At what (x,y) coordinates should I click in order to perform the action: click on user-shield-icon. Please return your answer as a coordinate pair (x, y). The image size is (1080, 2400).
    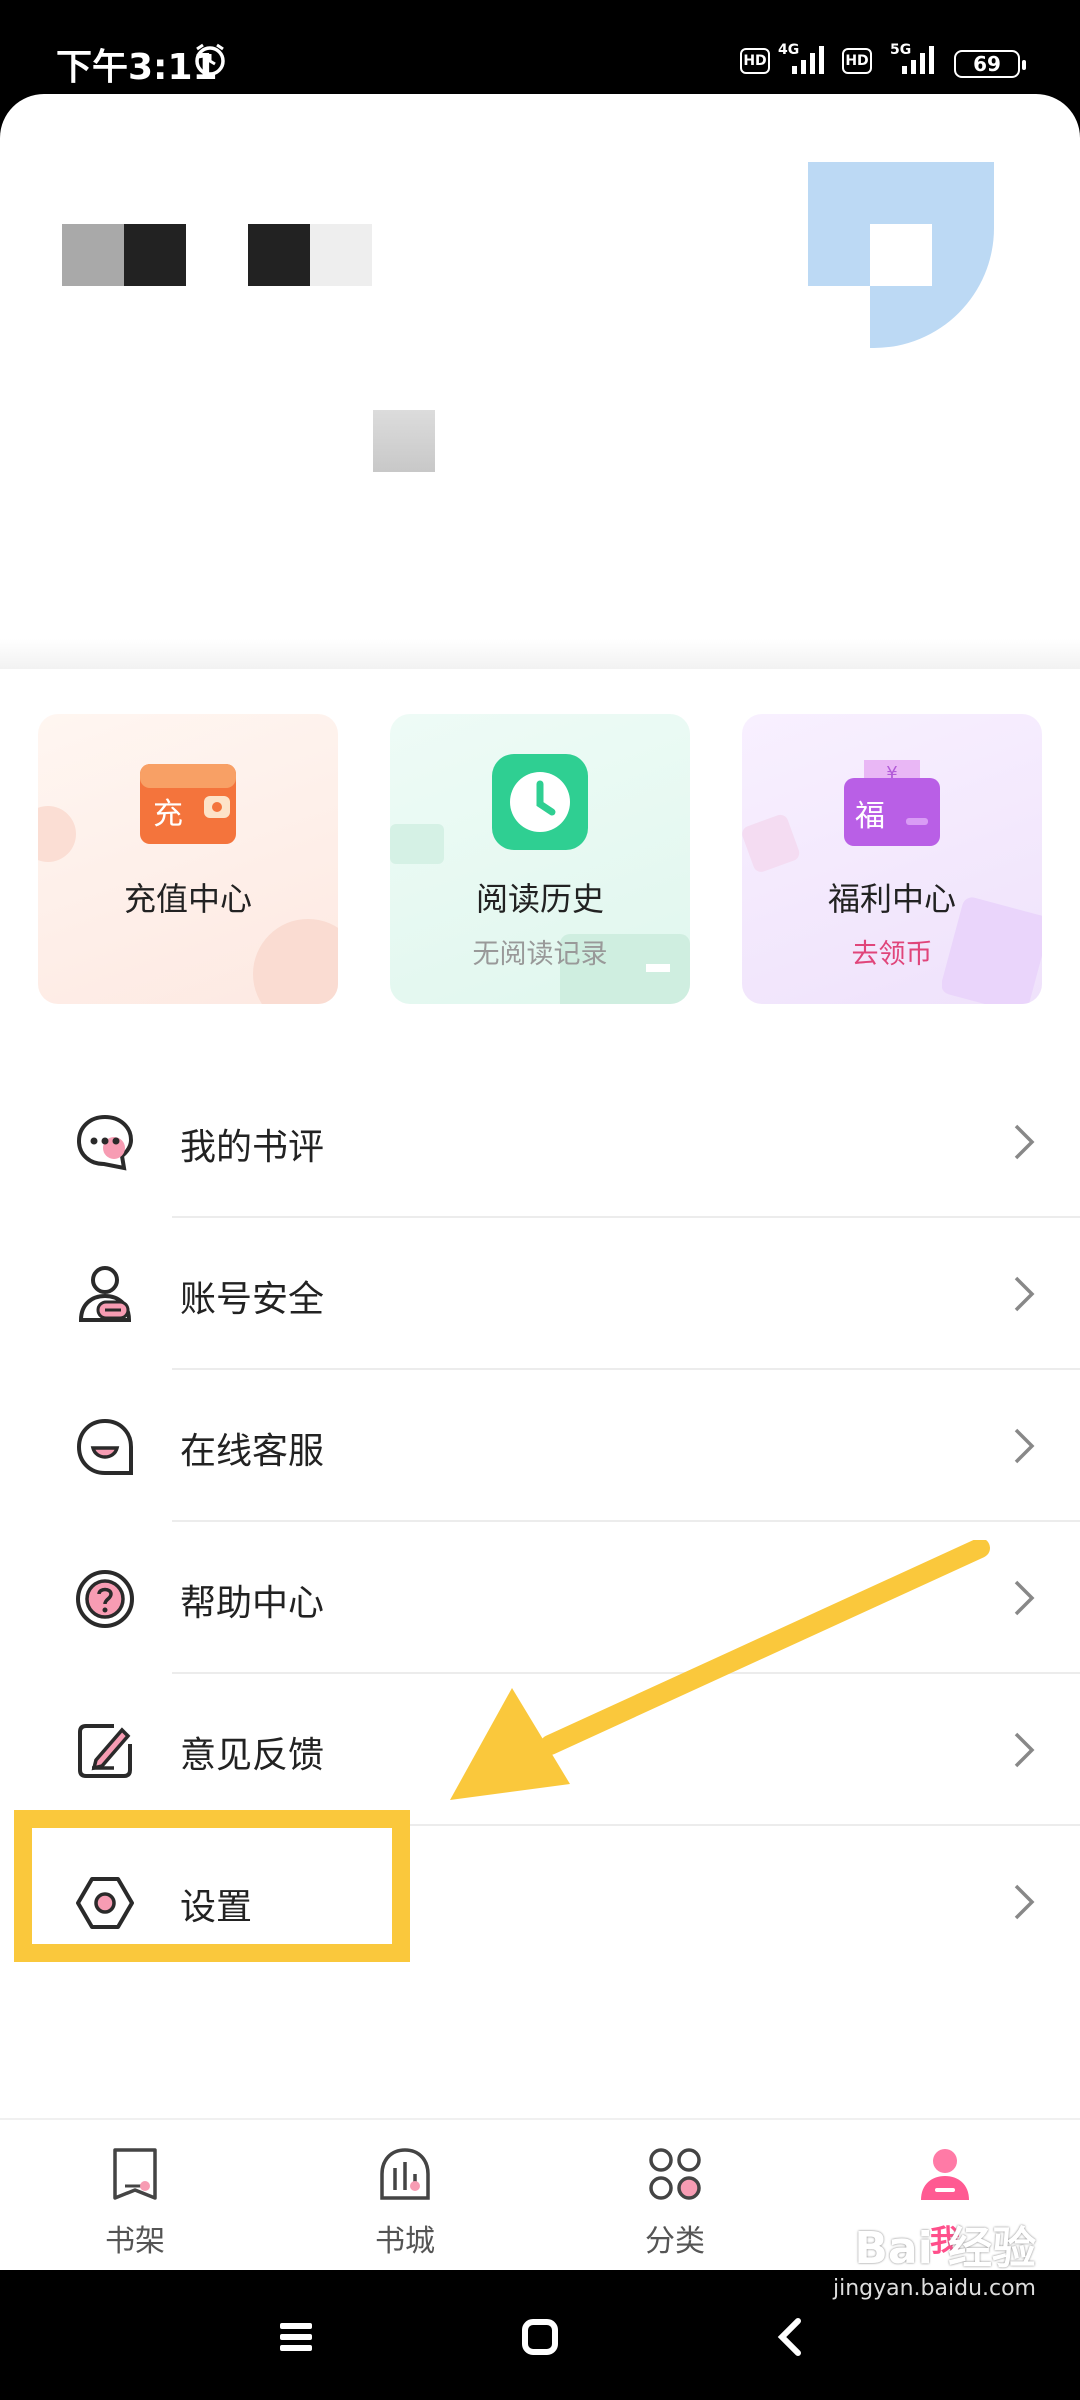
    Looking at the image, I should click on (105, 1294).